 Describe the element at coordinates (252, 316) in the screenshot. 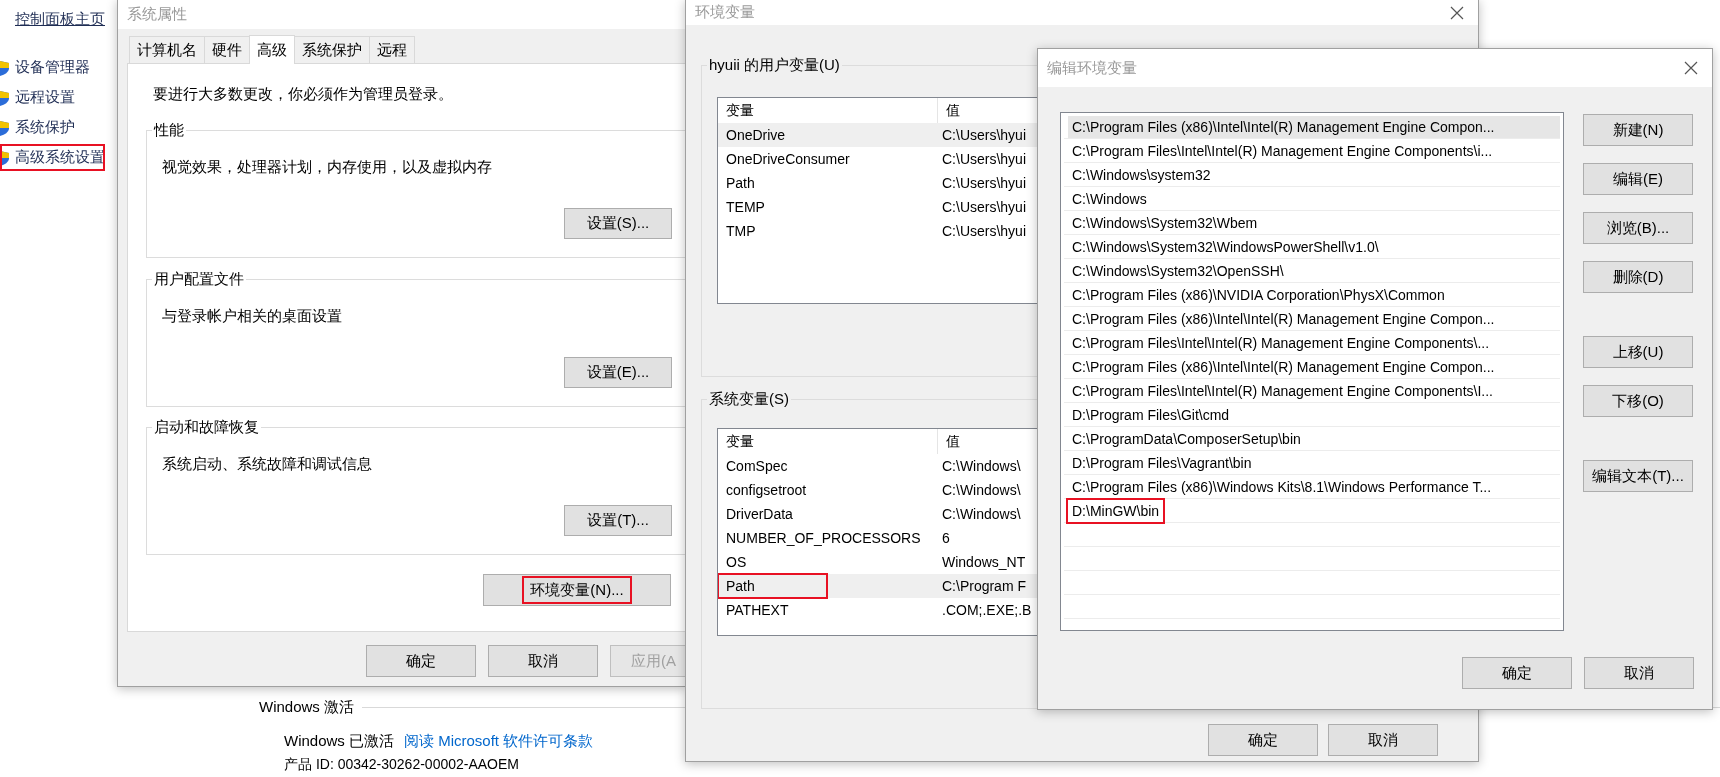

I see `group-description: 与登录帐户相关的桌面设置` at that location.